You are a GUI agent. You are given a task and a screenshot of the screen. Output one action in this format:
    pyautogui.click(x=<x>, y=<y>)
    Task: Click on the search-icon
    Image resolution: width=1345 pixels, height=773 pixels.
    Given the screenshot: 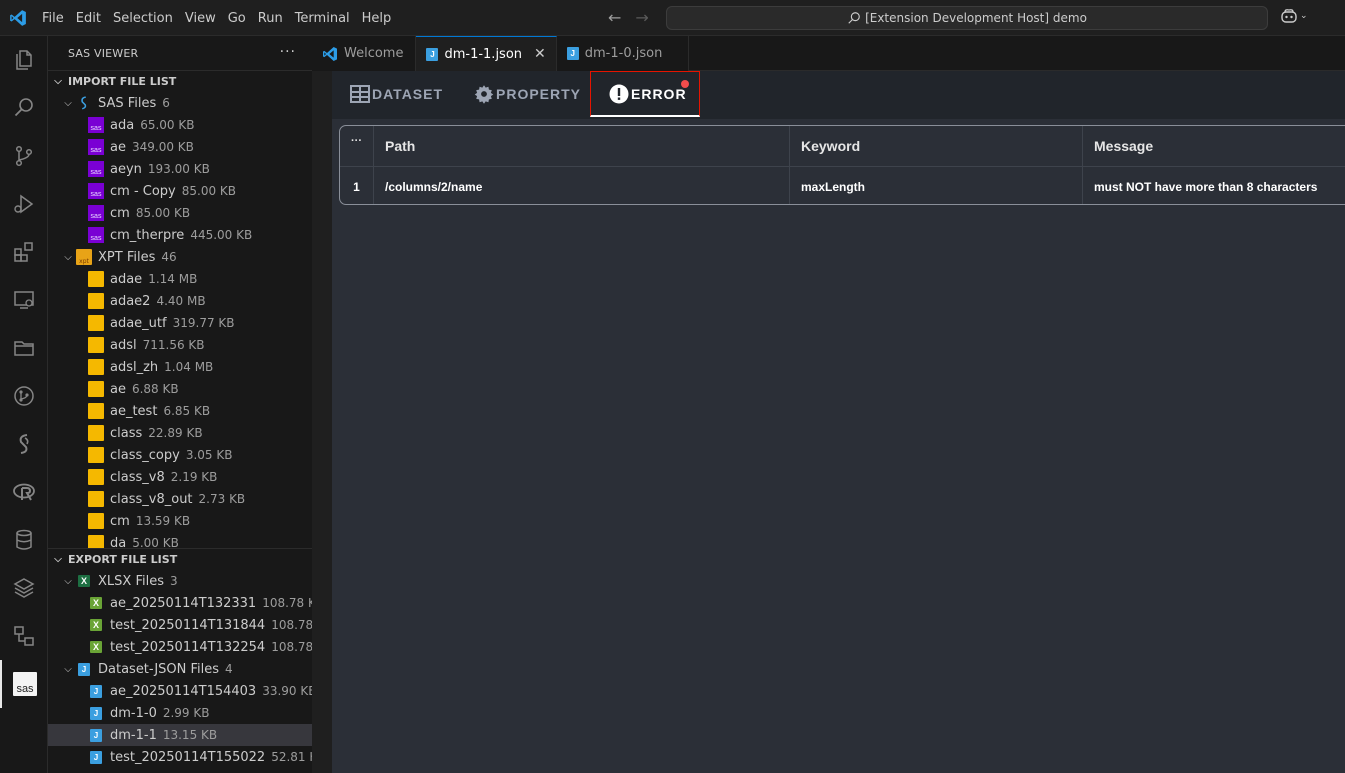 What is the action you would take?
    pyautogui.click(x=24, y=108)
    